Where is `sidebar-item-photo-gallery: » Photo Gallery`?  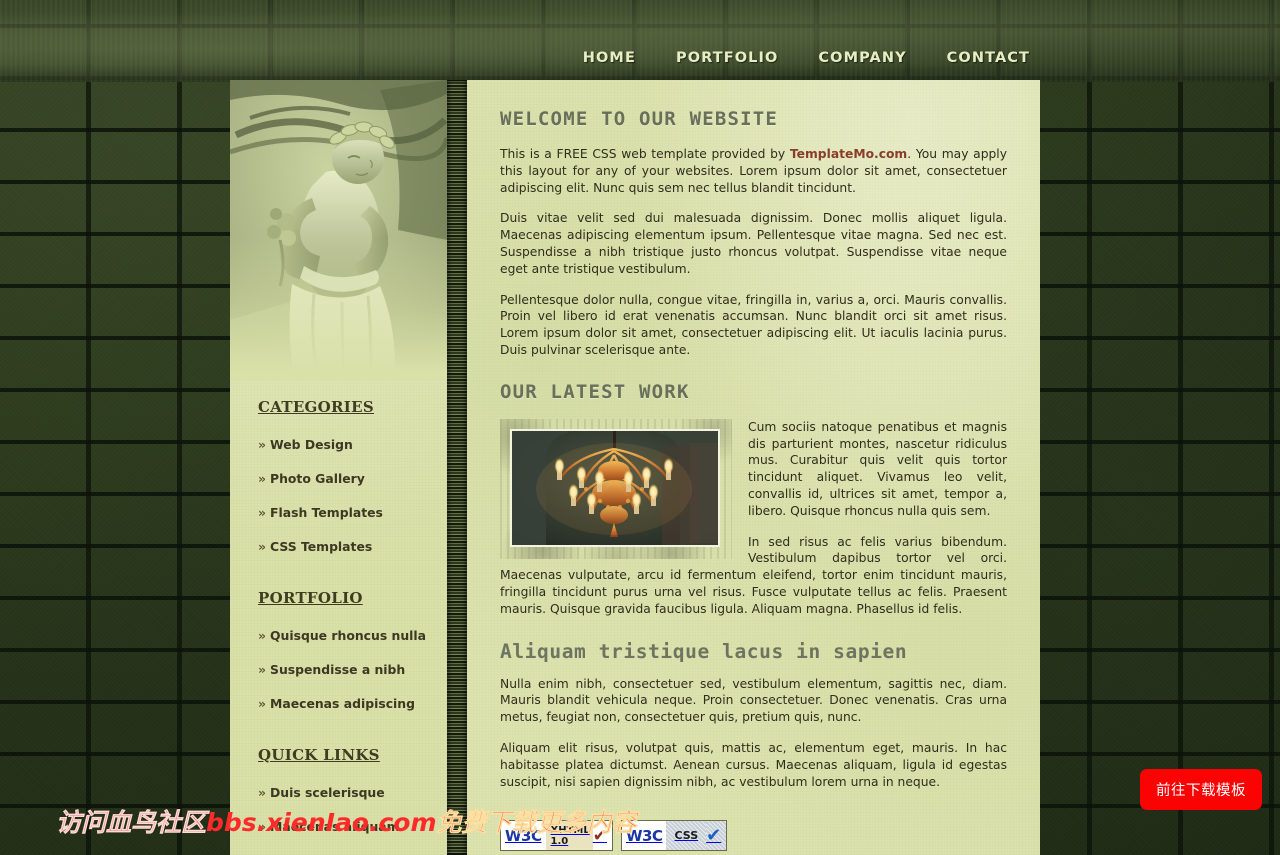 sidebar-item-photo-gallery: » Photo Gallery is located at coordinates (311, 478).